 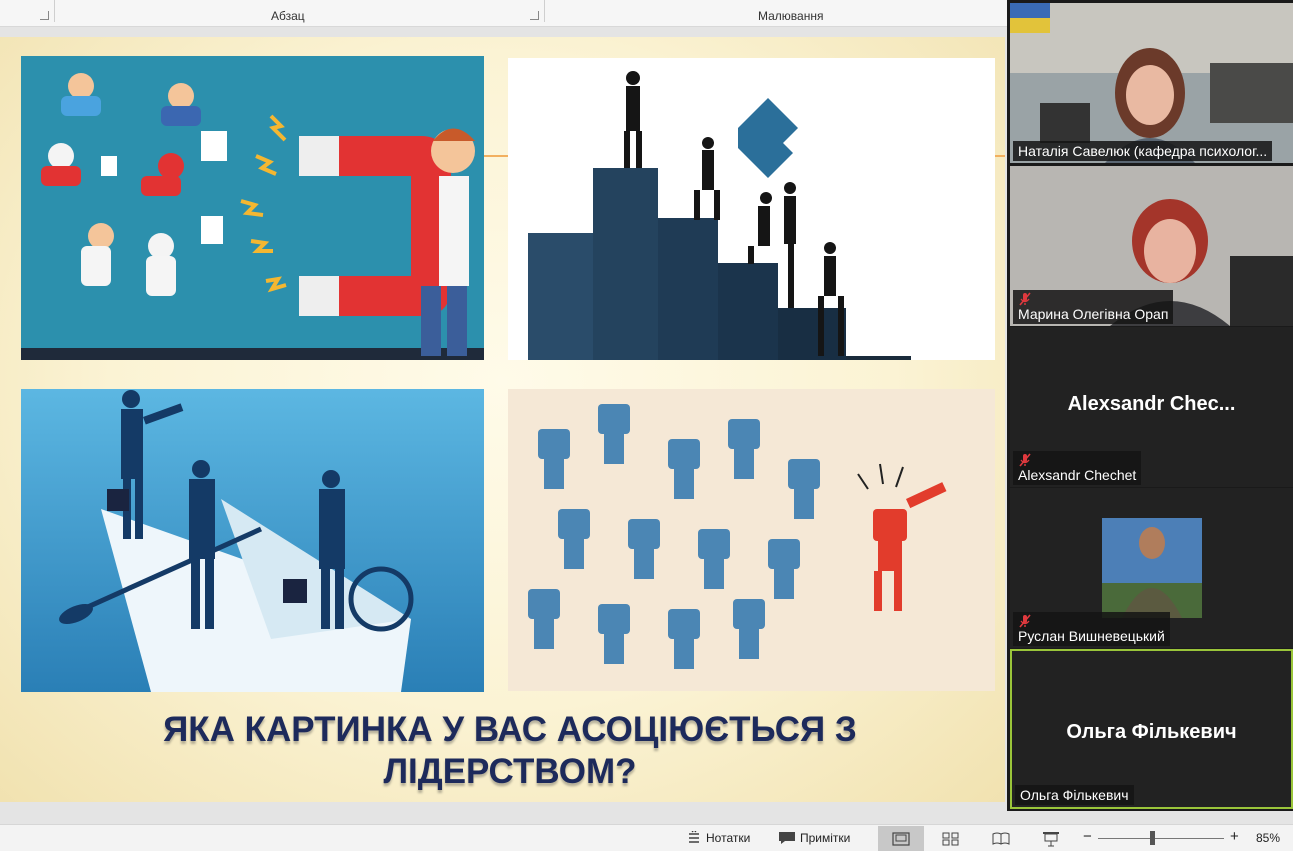 I want to click on paragraph-dialog-launcher-icon, so click(x=534, y=15).